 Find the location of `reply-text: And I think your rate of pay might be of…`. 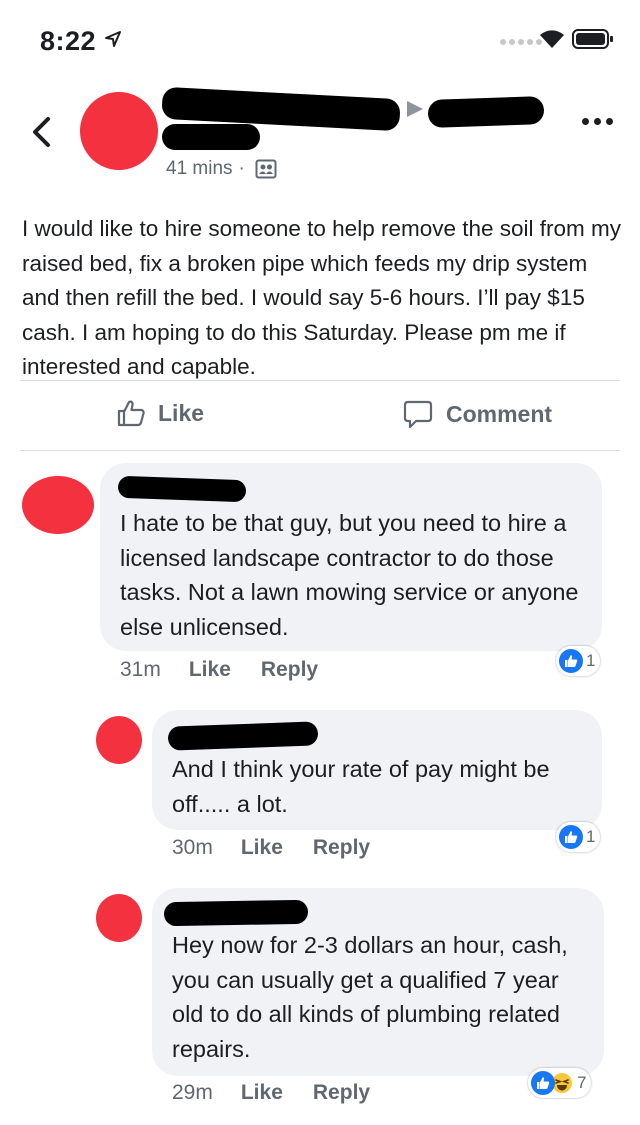

reply-text: And I think your rate of pay might be of… is located at coordinates (361, 786).